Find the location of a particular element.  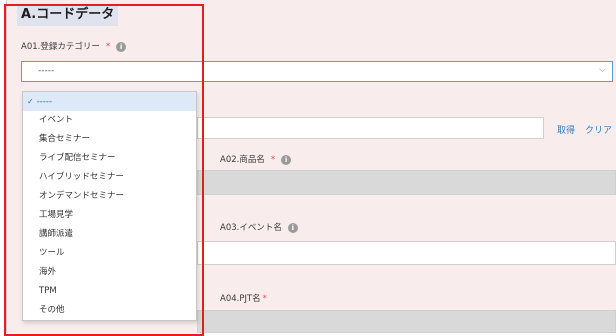

a03-label-row: A03.イベント名 i is located at coordinates (259, 227).